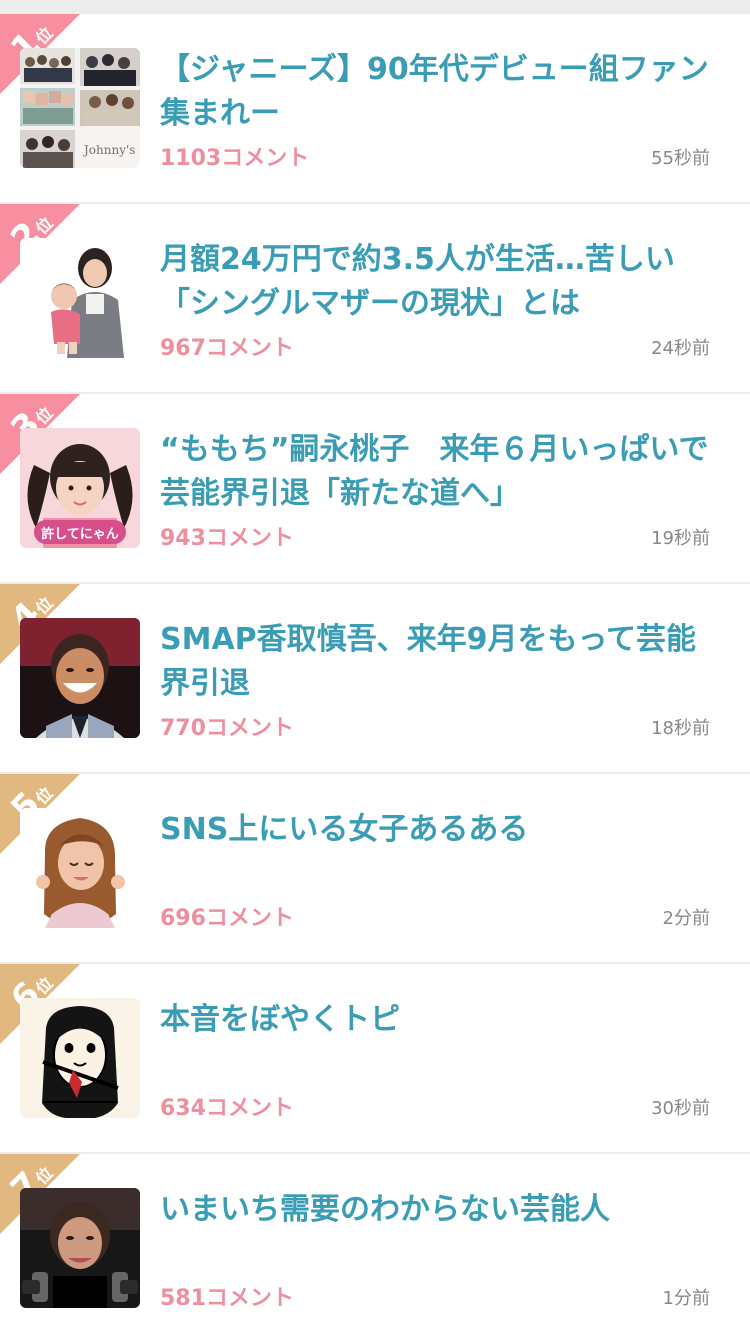 The width and height of the screenshot is (750, 1334). What do you see at coordinates (227, 538) in the screenshot?
I see `comment-count: 943コメント` at bounding box center [227, 538].